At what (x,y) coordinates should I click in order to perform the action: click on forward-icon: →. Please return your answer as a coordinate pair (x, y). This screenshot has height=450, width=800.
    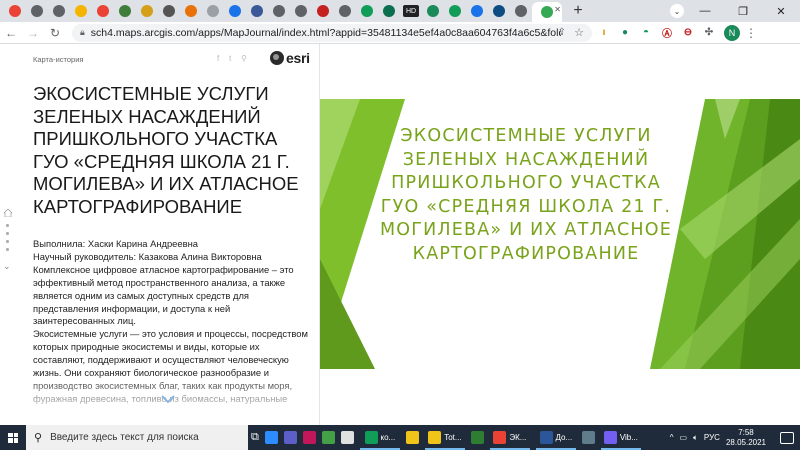
    Looking at the image, I should click on (33, 33).